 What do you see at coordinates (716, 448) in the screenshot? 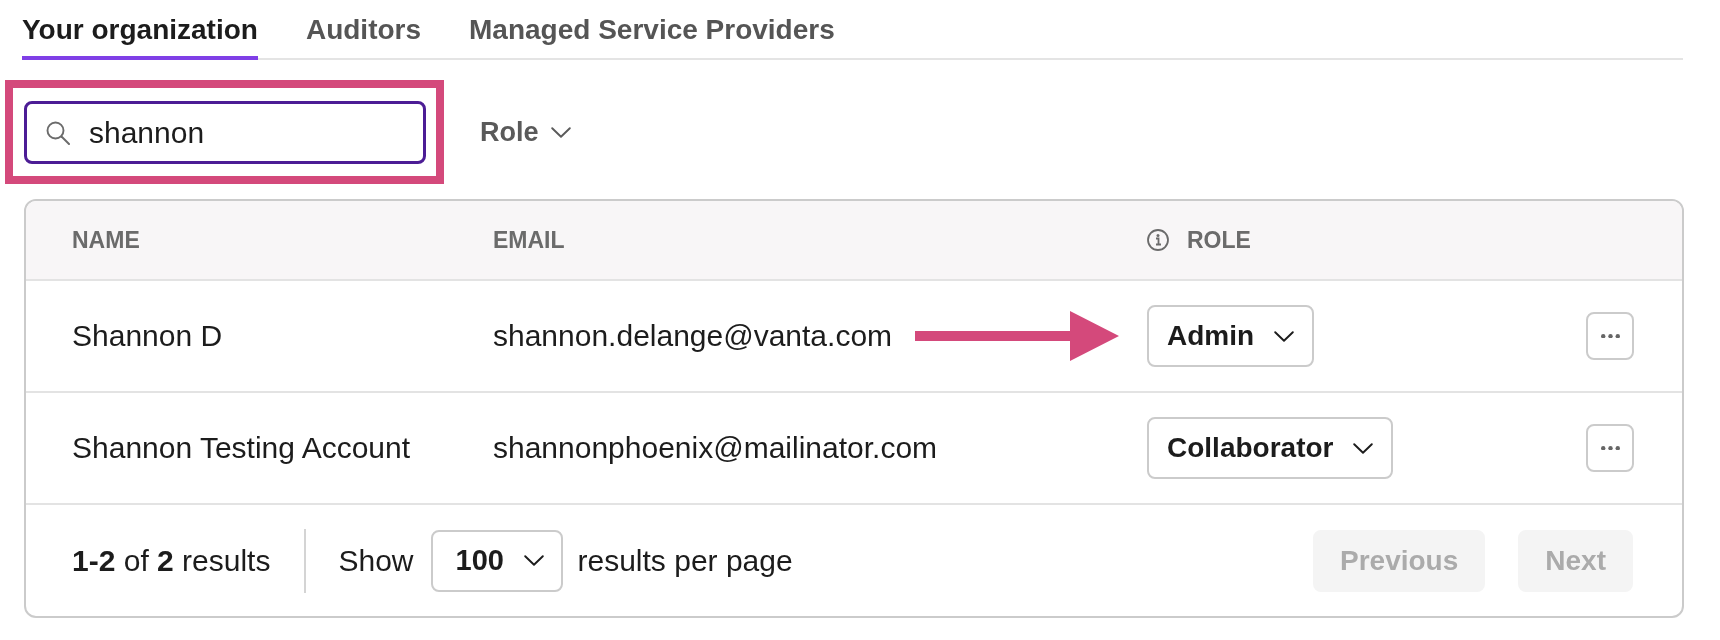
I see `email-cell-text: shannonphoenix@mailinator.com` at bounding box center [716, 448].